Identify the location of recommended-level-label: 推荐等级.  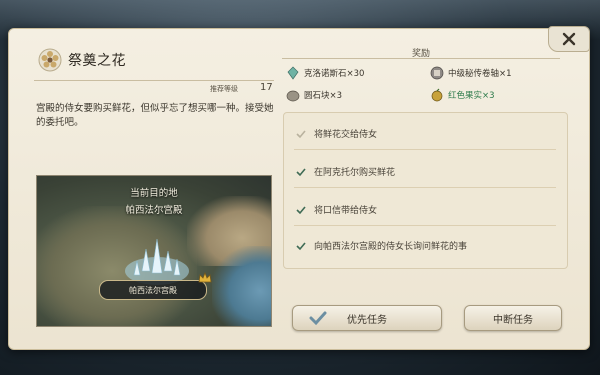
(224, 89).